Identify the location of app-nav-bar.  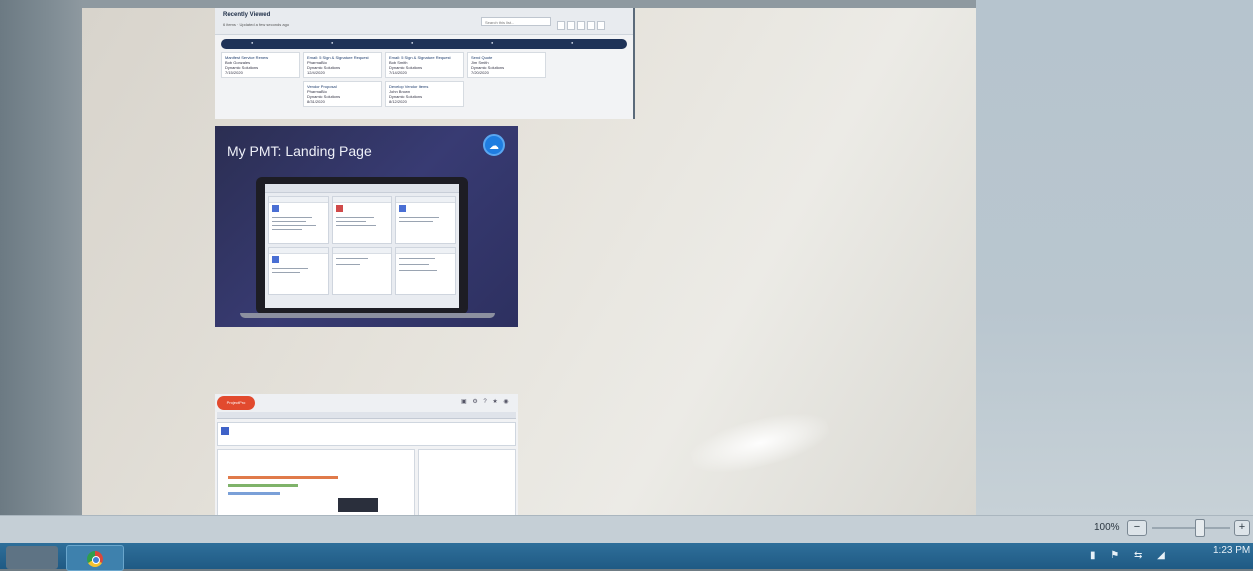
(366, 415).